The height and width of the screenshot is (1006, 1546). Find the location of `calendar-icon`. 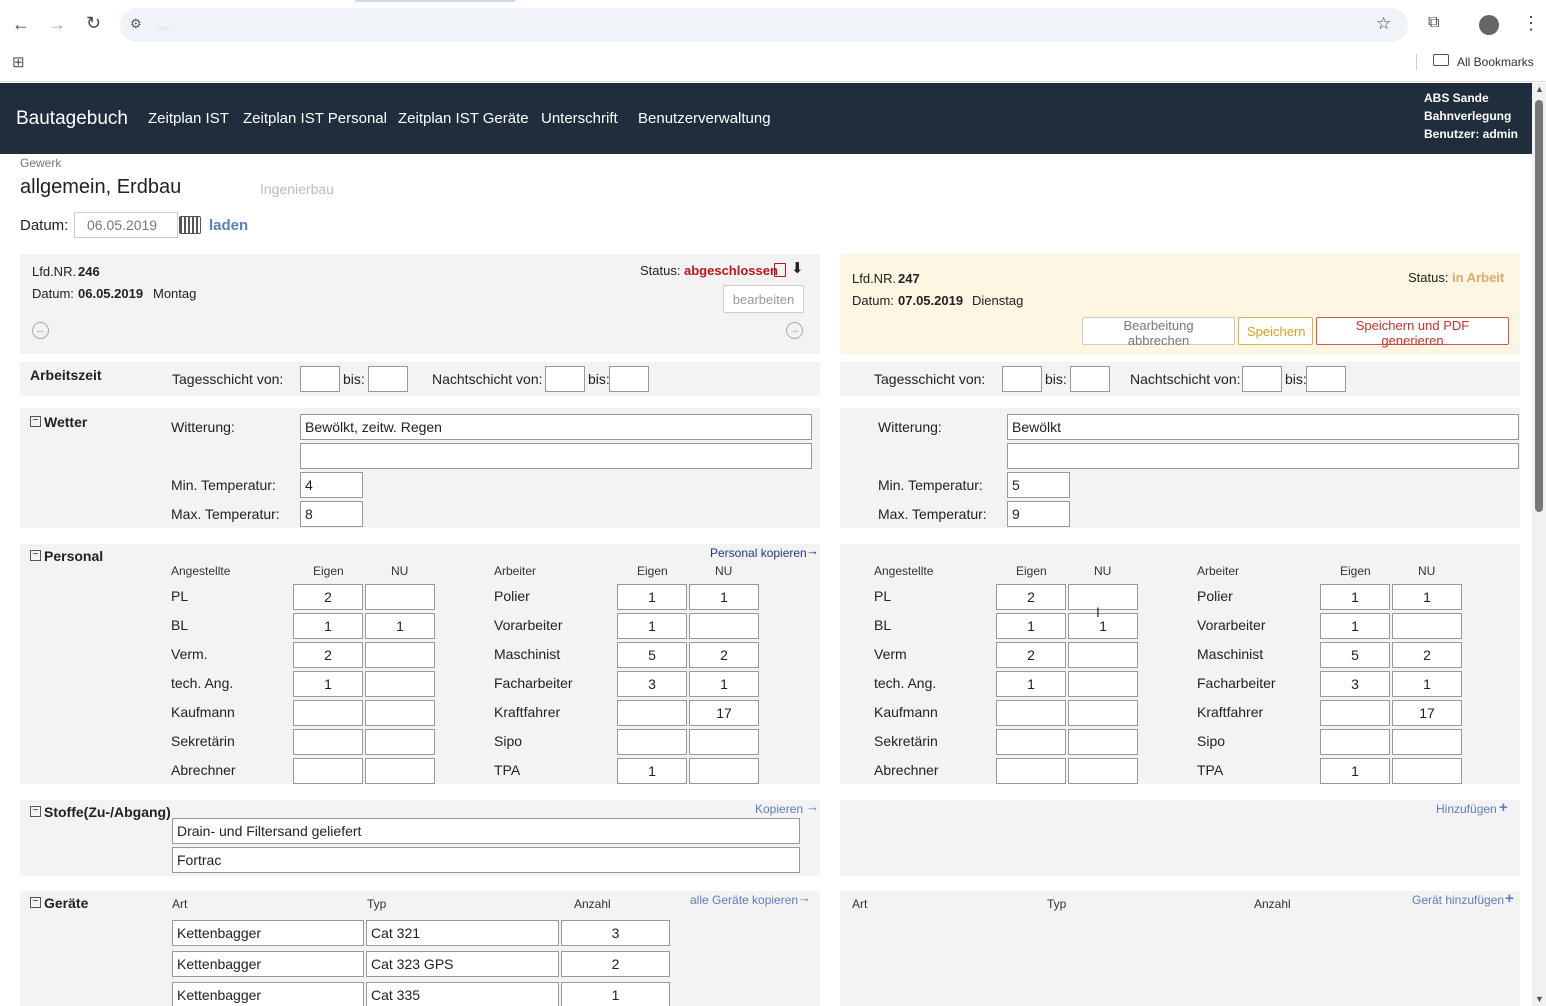

calendar-icon is located at coordinates (190, 225).